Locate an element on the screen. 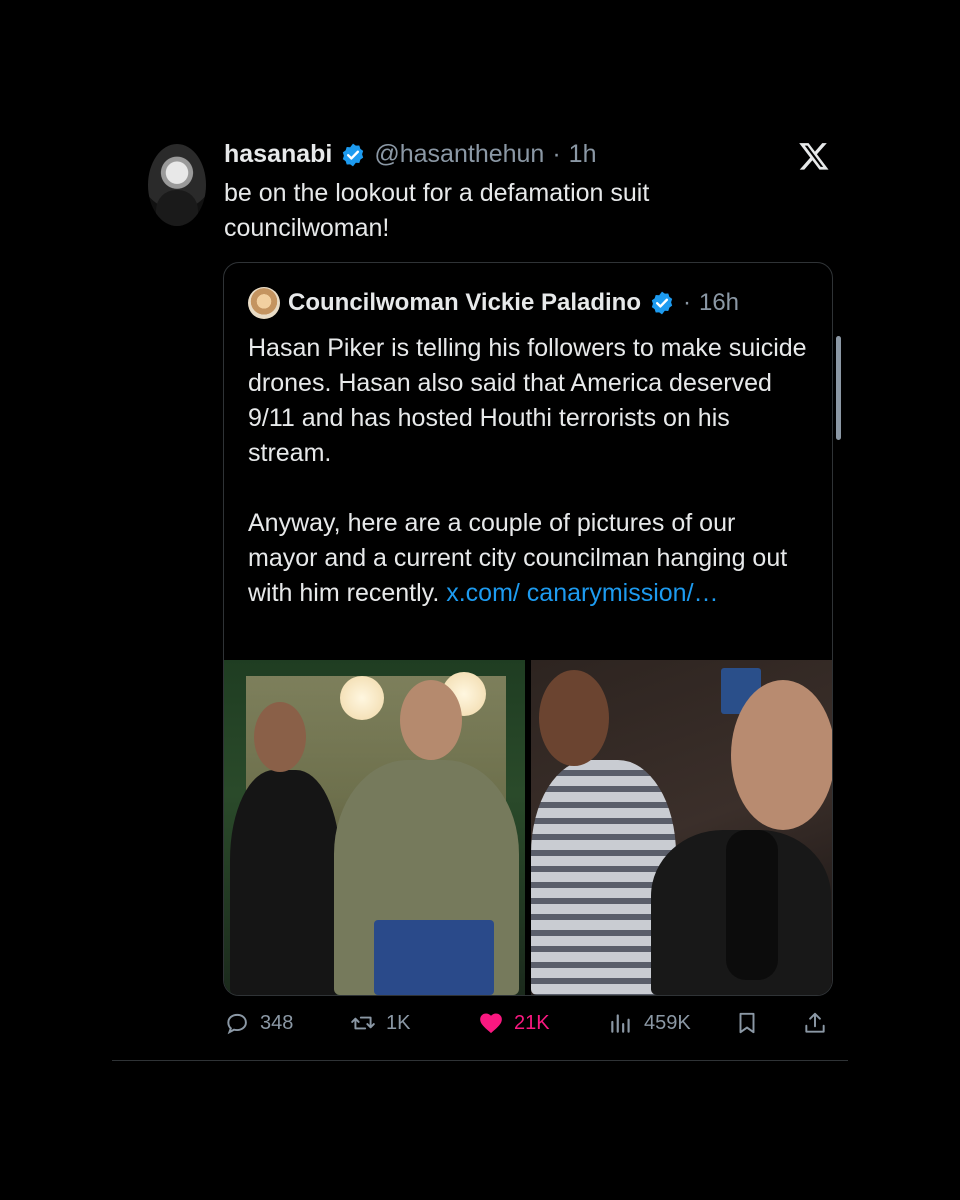 The image size is (960, 1200). person-black-head is located at coordinates (781, 755).